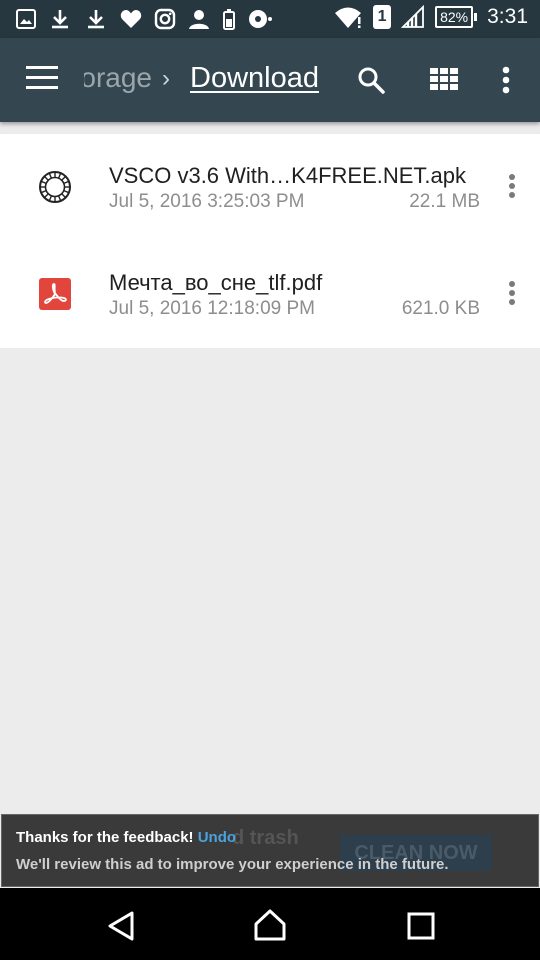  Describe the element at coordinates (55, 187) in the screenshot. I see `vsco-app-icon` at that location.